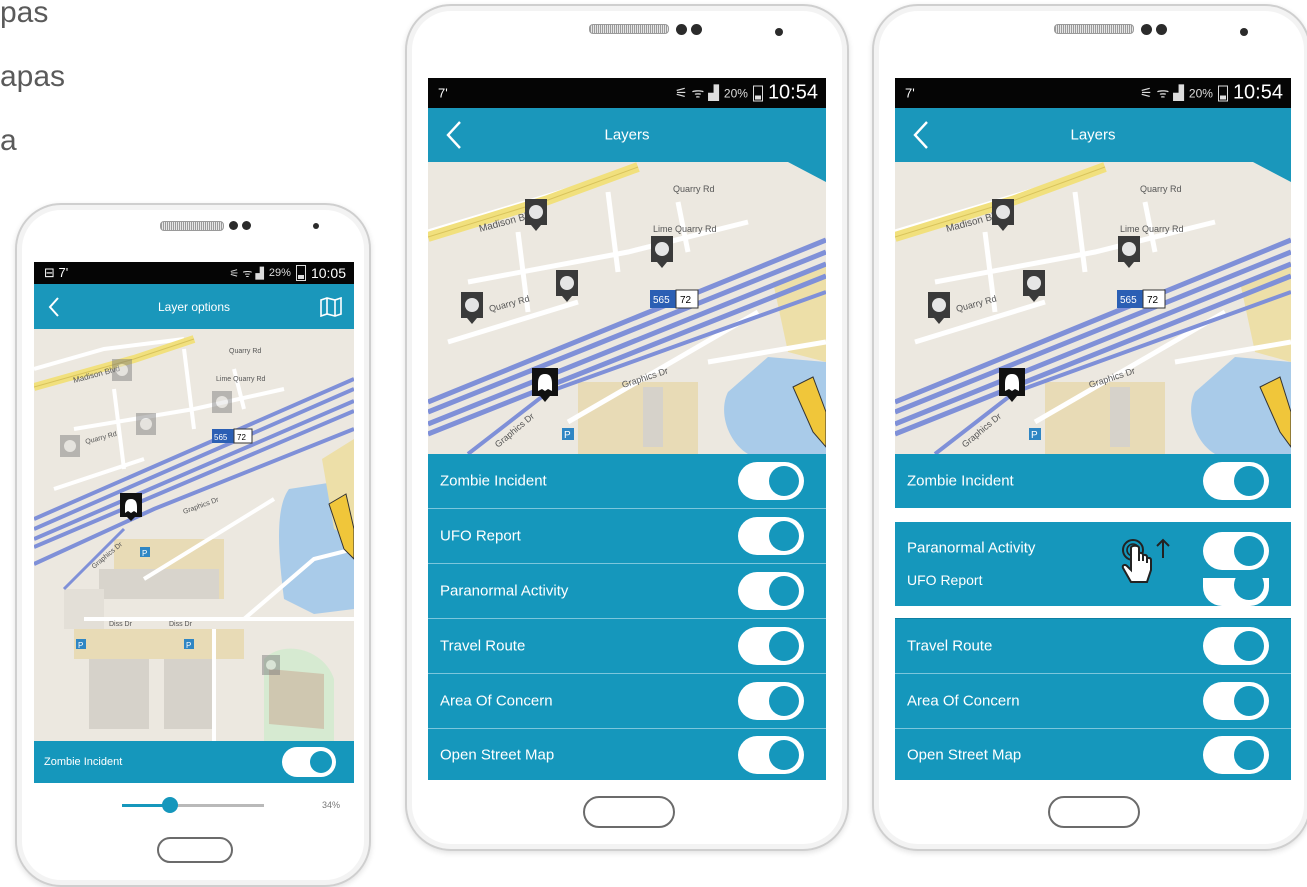  I want to click on battery-percent: 20%, so click(735, 93).